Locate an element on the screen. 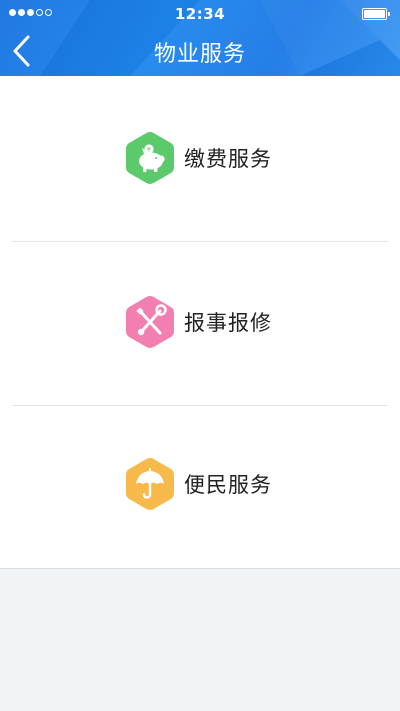  header: 12:34 物业服务 is located at coordinates (200, 38).